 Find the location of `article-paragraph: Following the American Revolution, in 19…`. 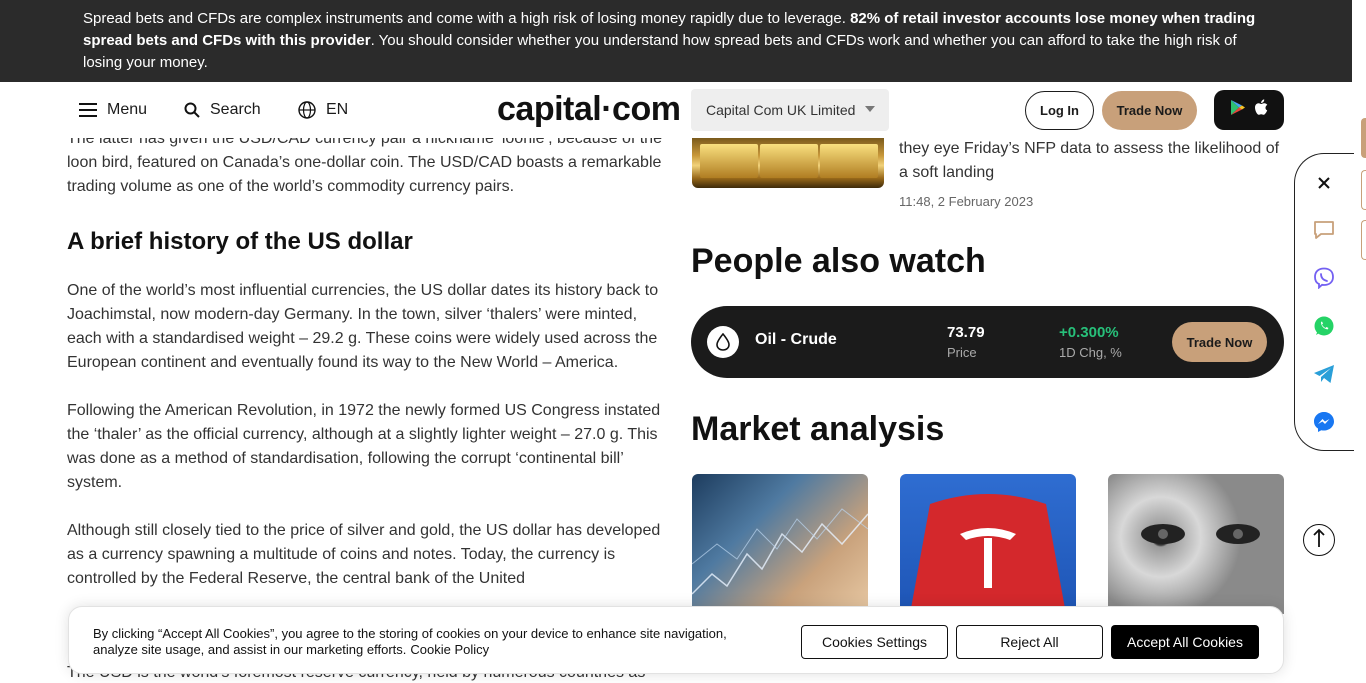

article-paragraph: Following the American Revolution, in 19… is located at coordinates (364, 446).